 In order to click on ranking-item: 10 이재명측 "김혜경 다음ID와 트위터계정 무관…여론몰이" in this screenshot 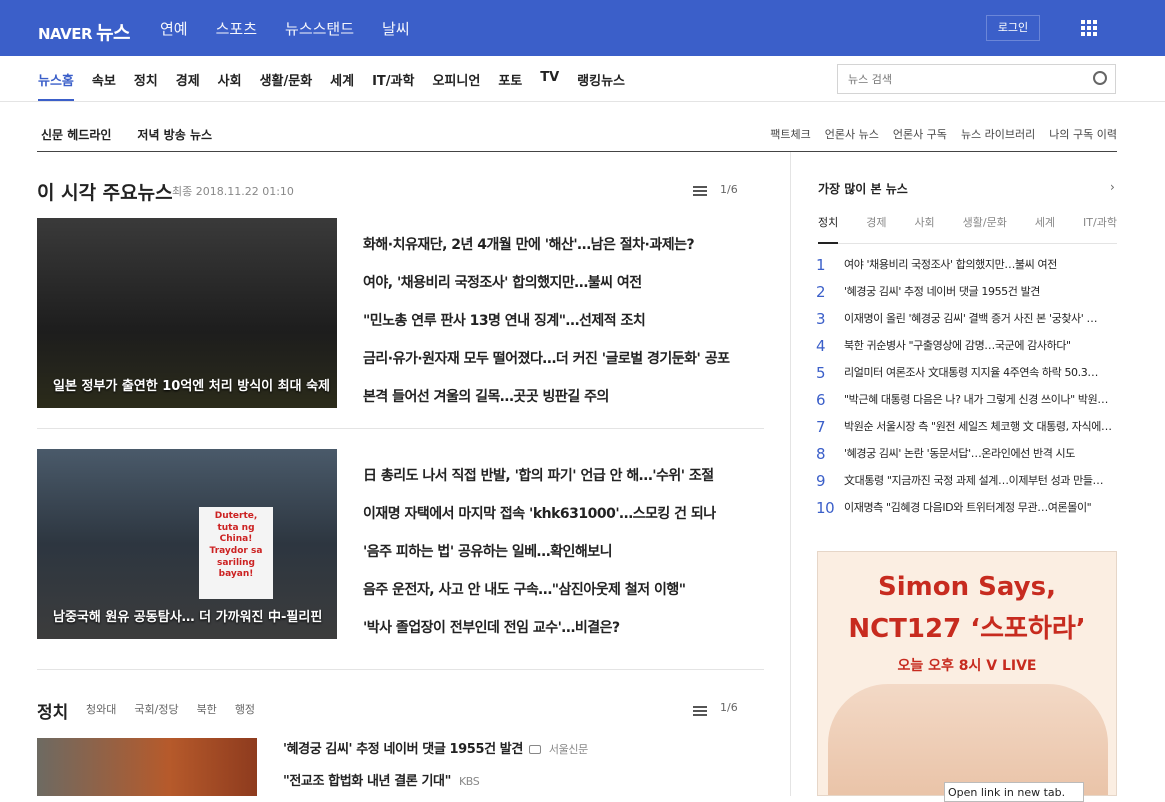, I will do `click(966, 512)`.